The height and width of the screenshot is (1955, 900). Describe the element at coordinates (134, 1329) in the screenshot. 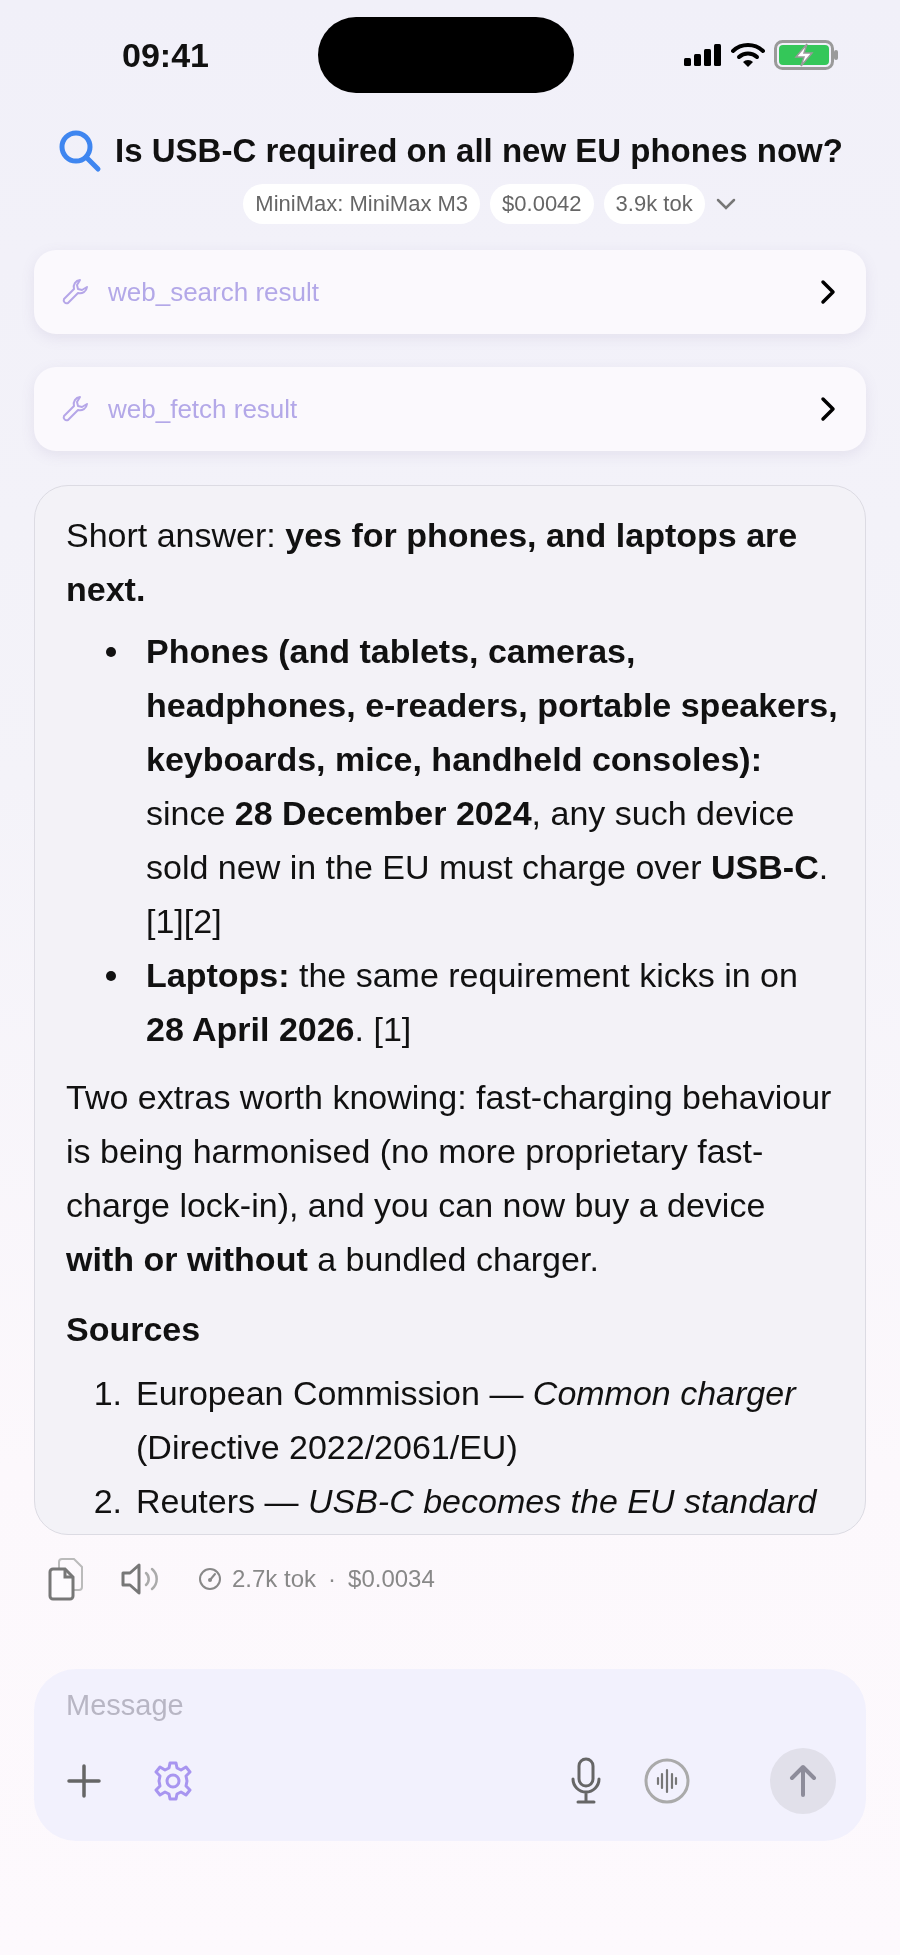

I see `sources-heading: Sources` at that location.